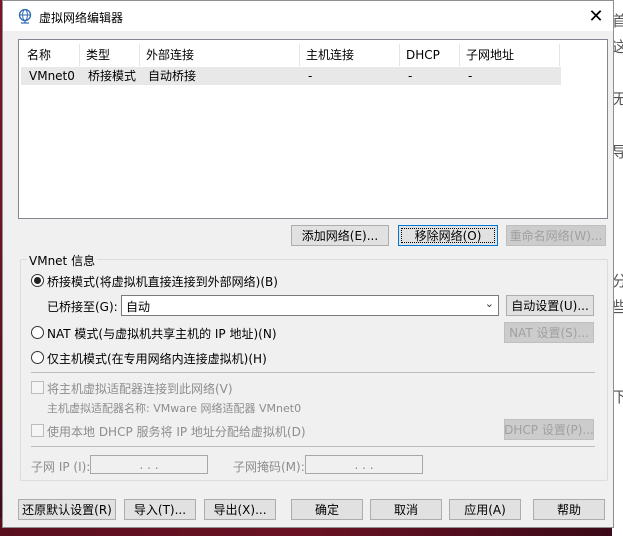  Describe the element at coordinates (162, 333) in the screenshot. I see `nat-mode-label: NAT 模式(与虚拟机共享主机的 IP 地址)(N)` at that location.